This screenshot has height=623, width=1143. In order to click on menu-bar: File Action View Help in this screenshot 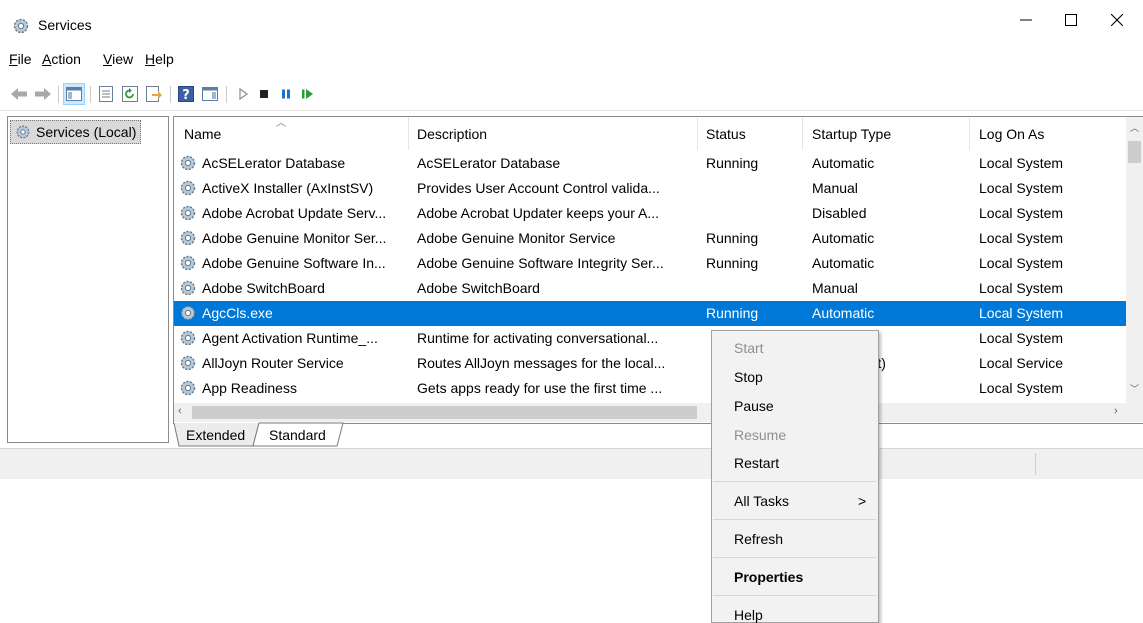, I will do `click(571, 60)`.